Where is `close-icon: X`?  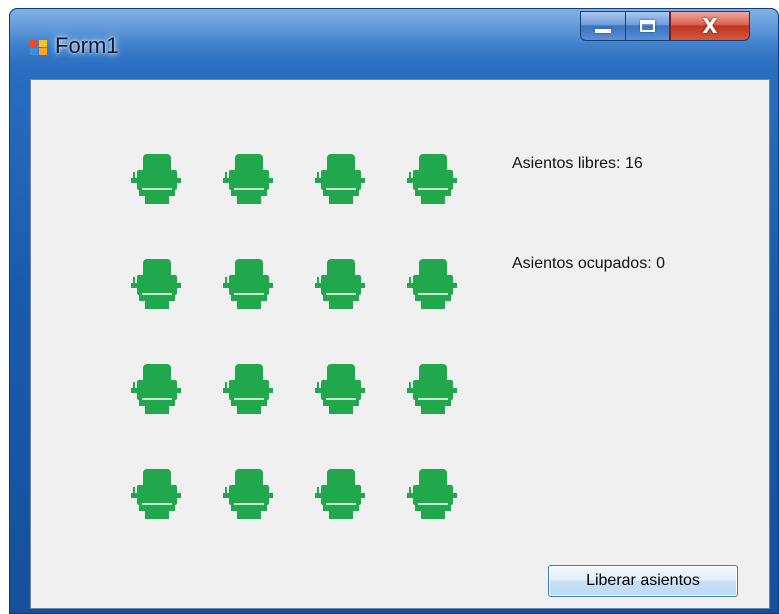
close-icon: X is located at coordinates (710, 26).